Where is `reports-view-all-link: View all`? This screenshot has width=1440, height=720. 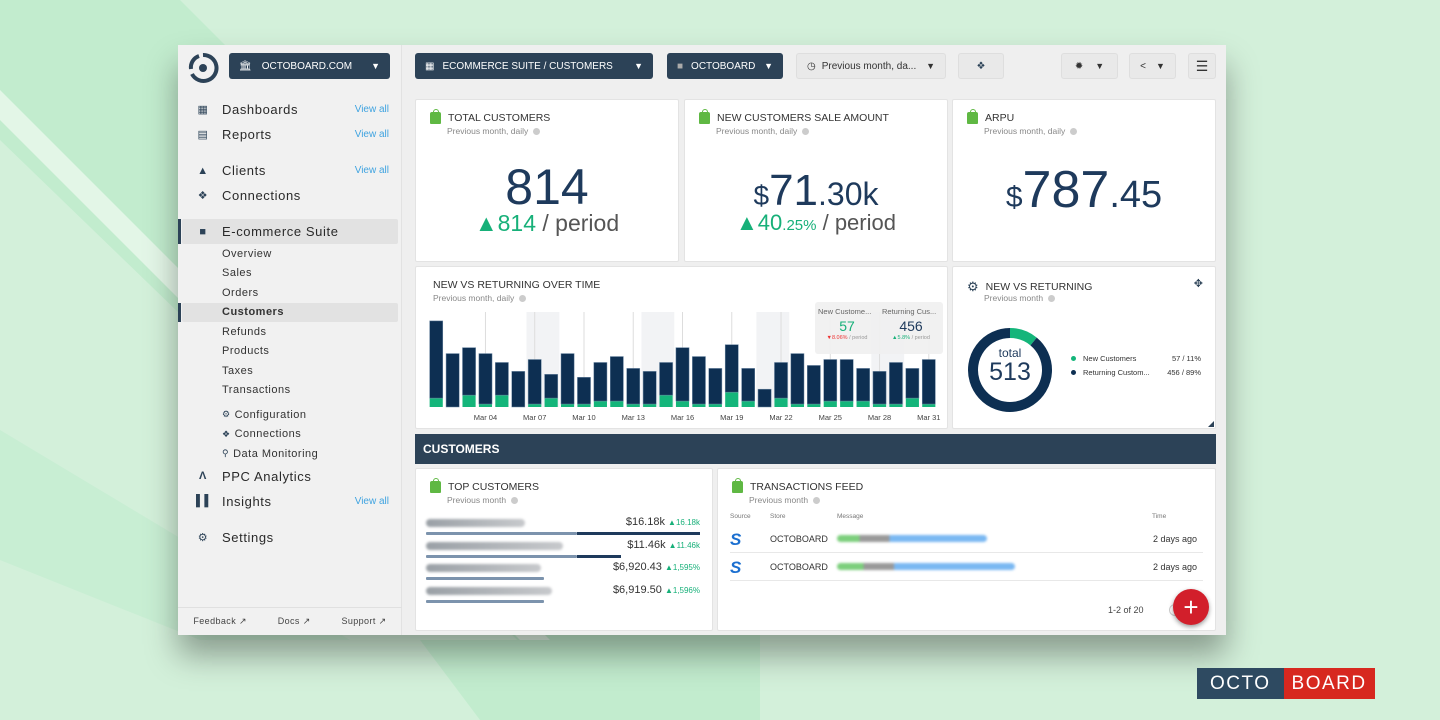 reports-view-all-link: View all is located at coordinates (372, 134).